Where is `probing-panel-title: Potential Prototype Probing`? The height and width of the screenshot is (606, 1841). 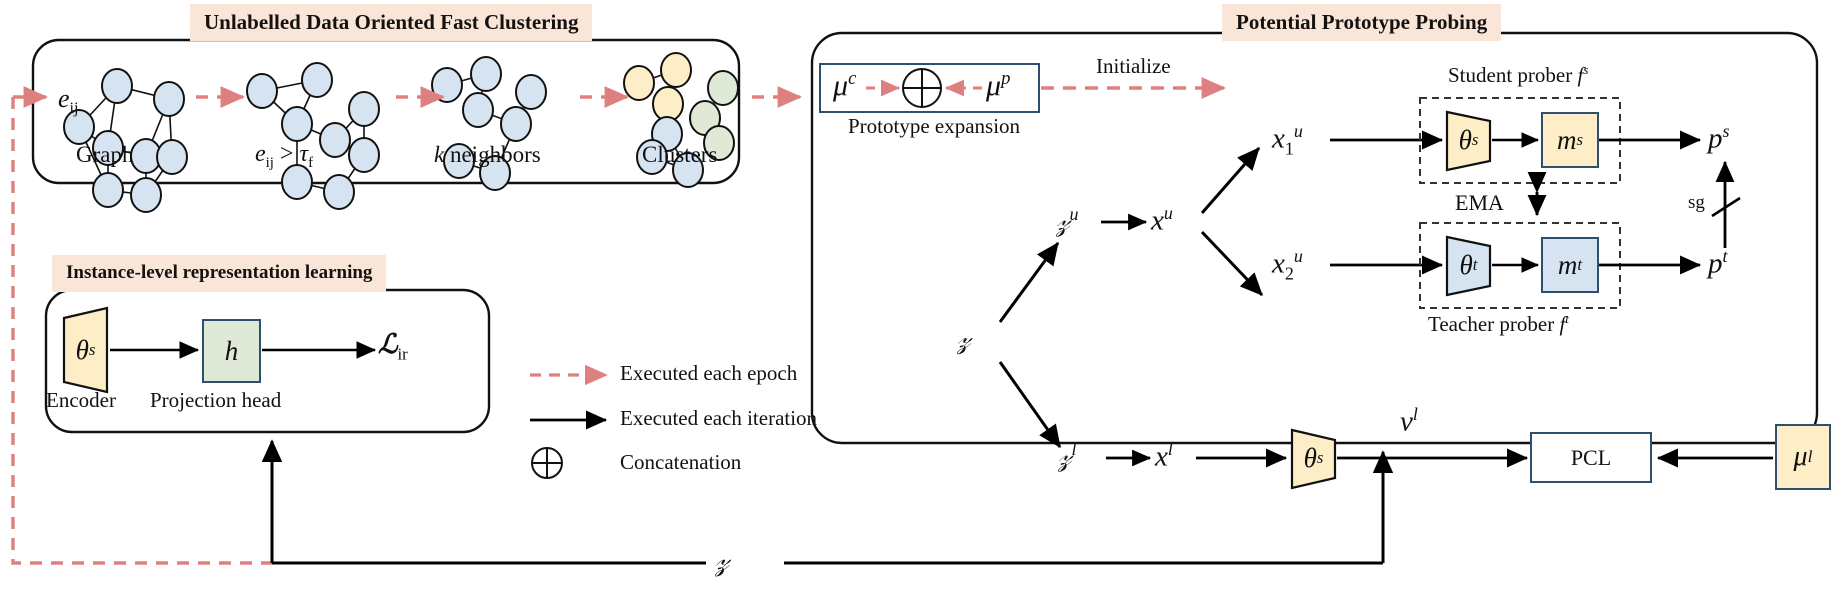 probing-panel-title: Potential Prototype Probing is located at coordinates (1362, 22).